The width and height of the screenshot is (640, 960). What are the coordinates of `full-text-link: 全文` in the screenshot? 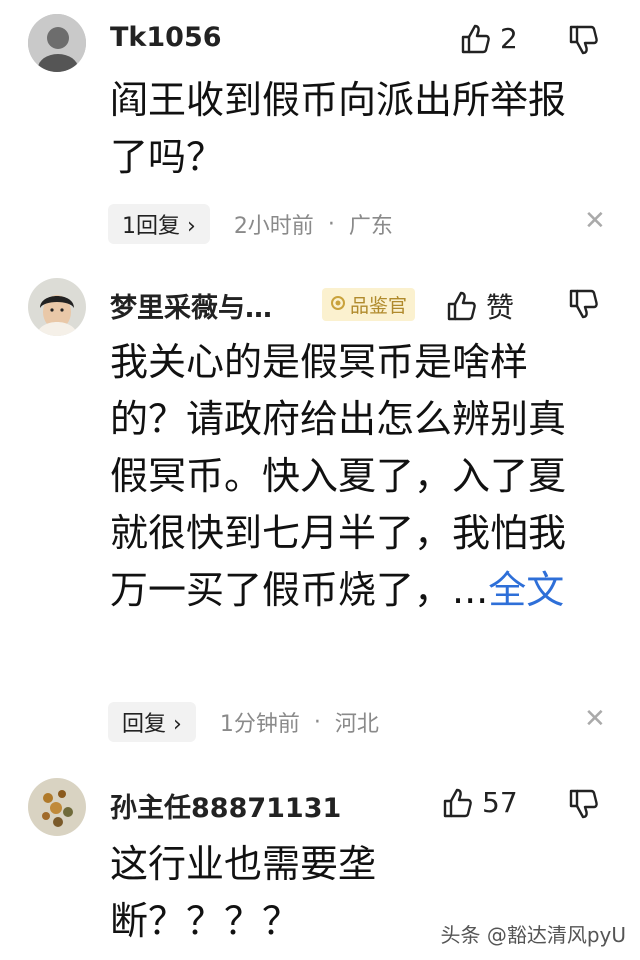 It's located at (526, 590).